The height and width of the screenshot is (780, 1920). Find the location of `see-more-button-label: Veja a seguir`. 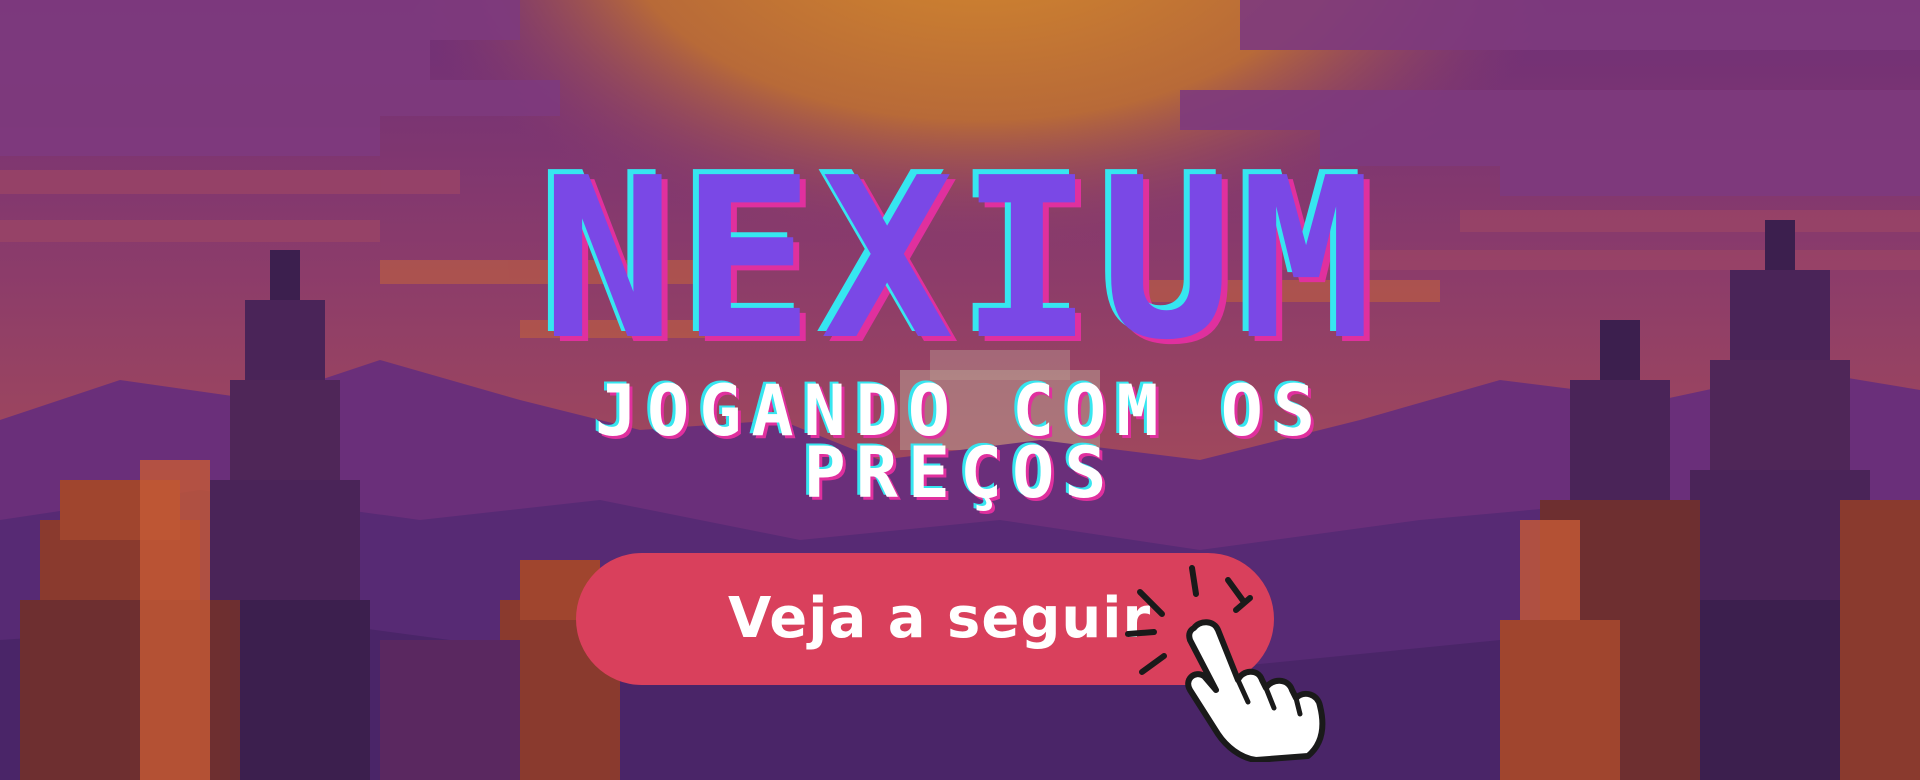

see-more-button-label: Veja a seguir is located at coordinates (940, 618).